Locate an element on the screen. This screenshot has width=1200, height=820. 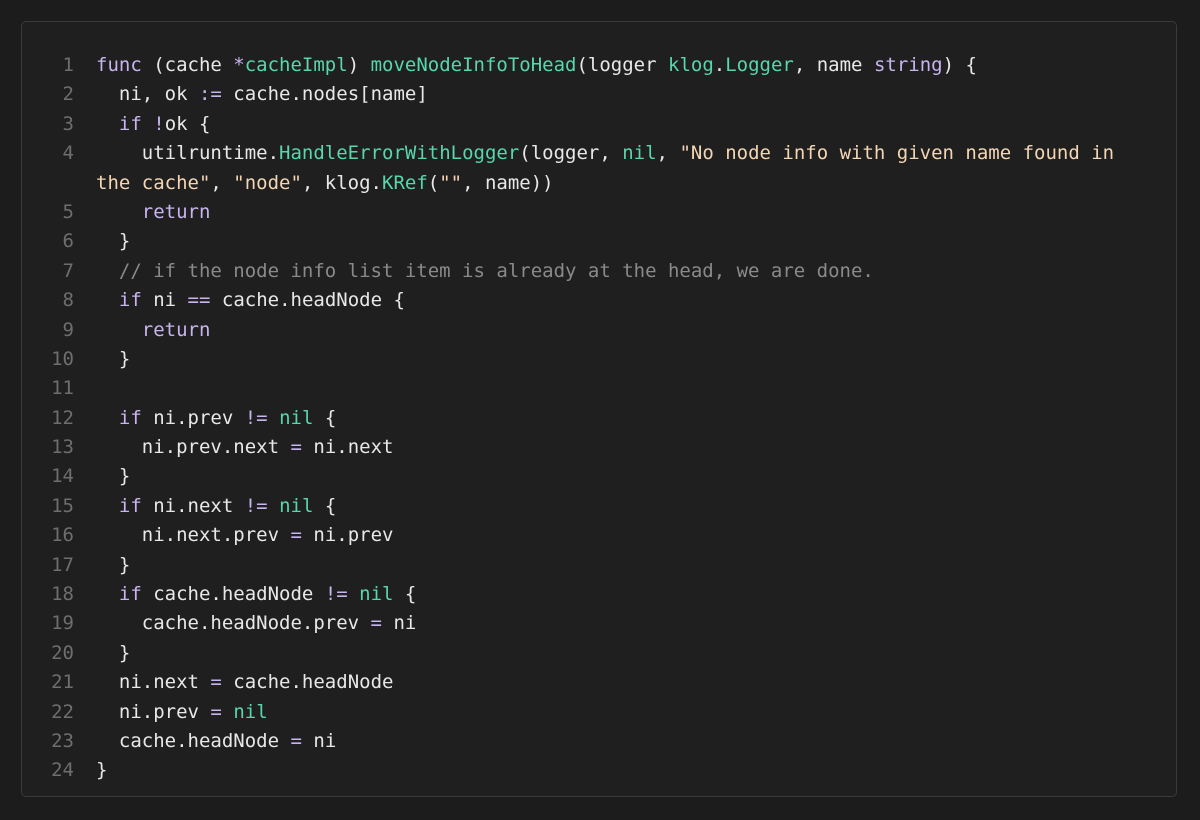
code-line: 11 is located at coordinates (599, 388).